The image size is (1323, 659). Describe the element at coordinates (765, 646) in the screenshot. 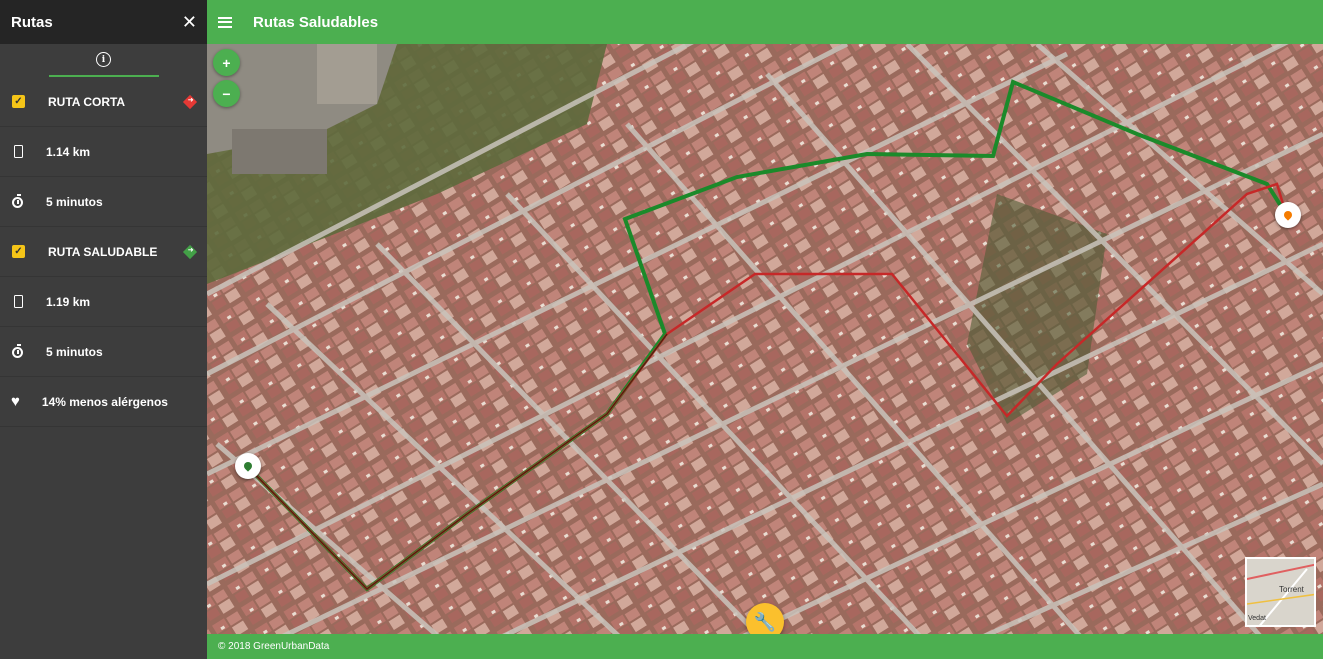

I see `footer: © 2018 GreenUrbanData` at that location.